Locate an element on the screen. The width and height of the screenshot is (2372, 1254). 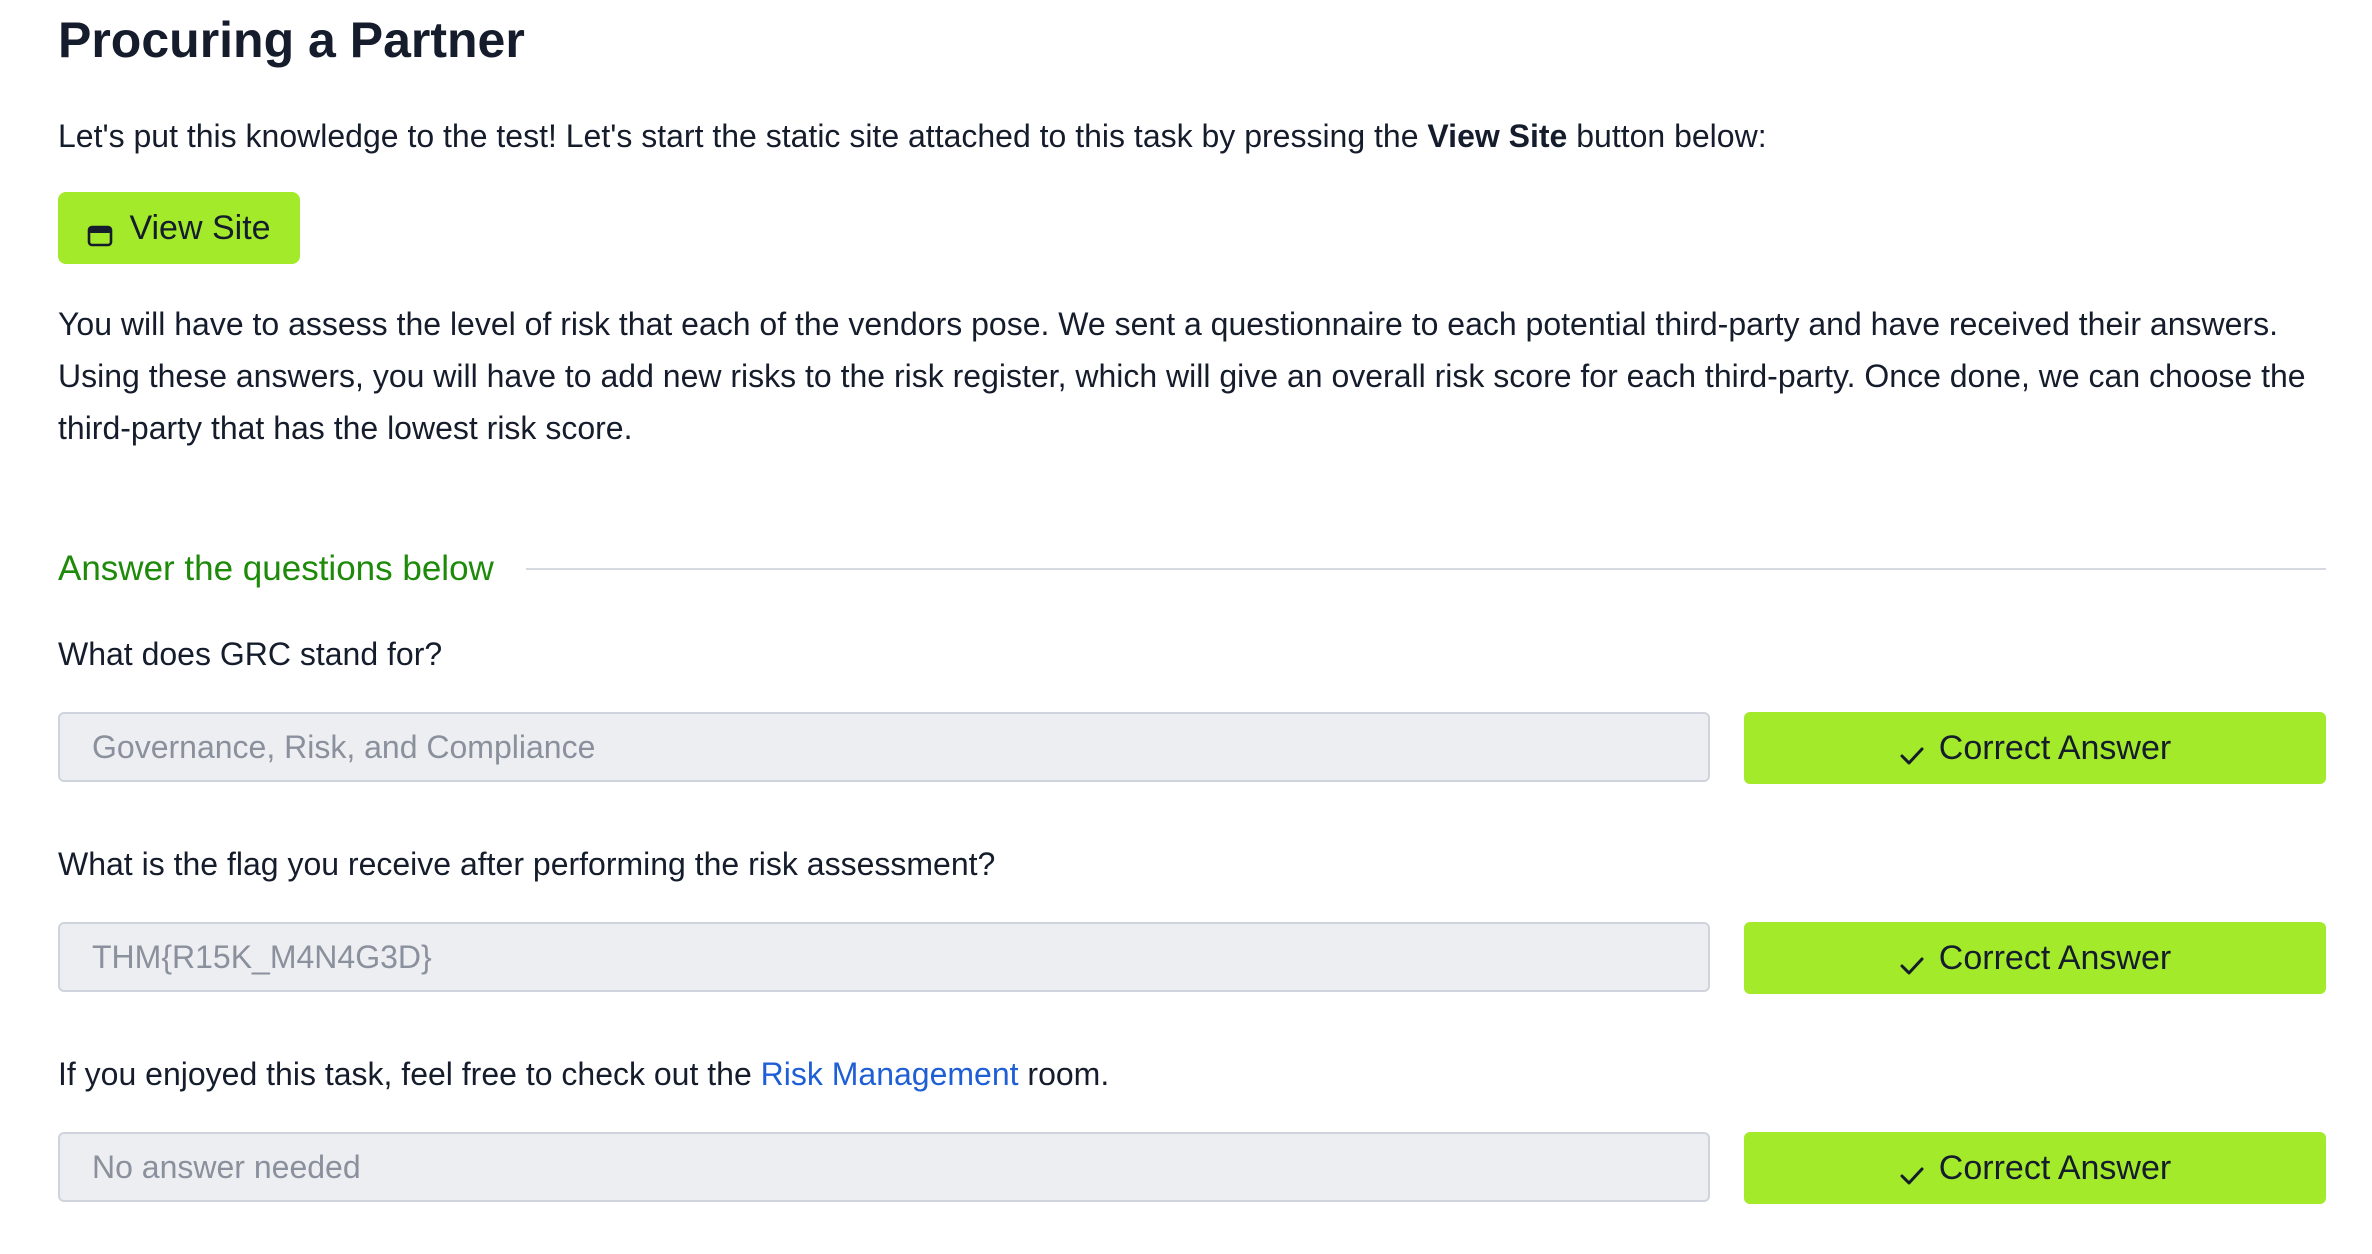
question-text-after: room. is located at coordinates (1064, 1074).